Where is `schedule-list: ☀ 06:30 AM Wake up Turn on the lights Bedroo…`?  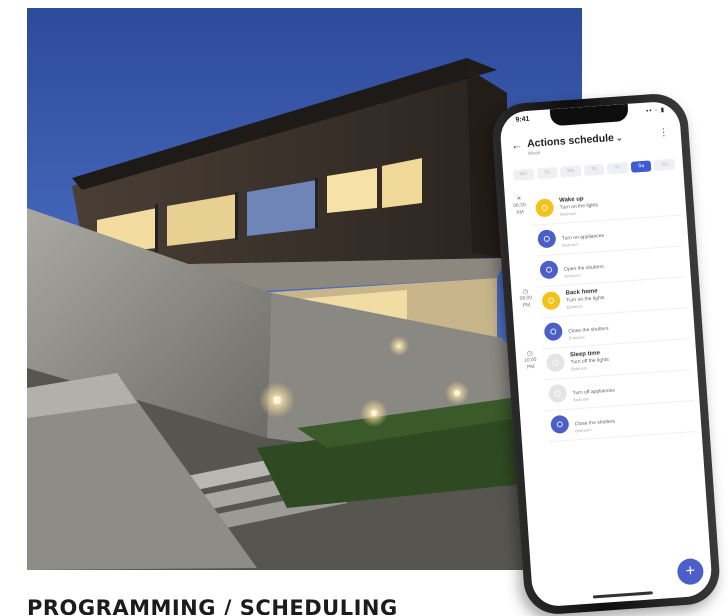
schedule-list: ☀ 06:30 AM Wake up Turn on the lights Bedroo… is located at coordinates (603, 314).